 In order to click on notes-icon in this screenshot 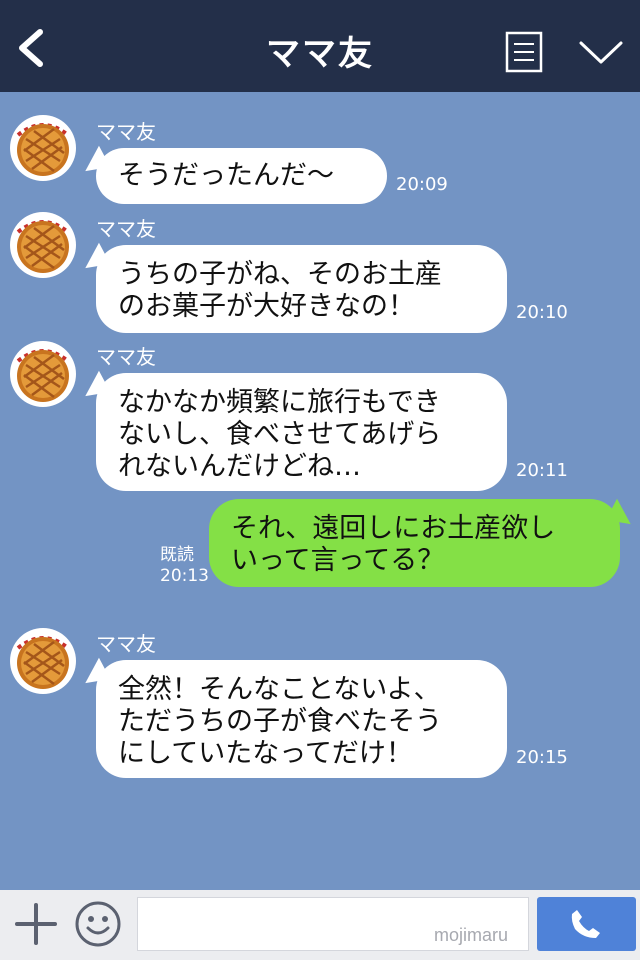, I will do `click(524, 52)`.